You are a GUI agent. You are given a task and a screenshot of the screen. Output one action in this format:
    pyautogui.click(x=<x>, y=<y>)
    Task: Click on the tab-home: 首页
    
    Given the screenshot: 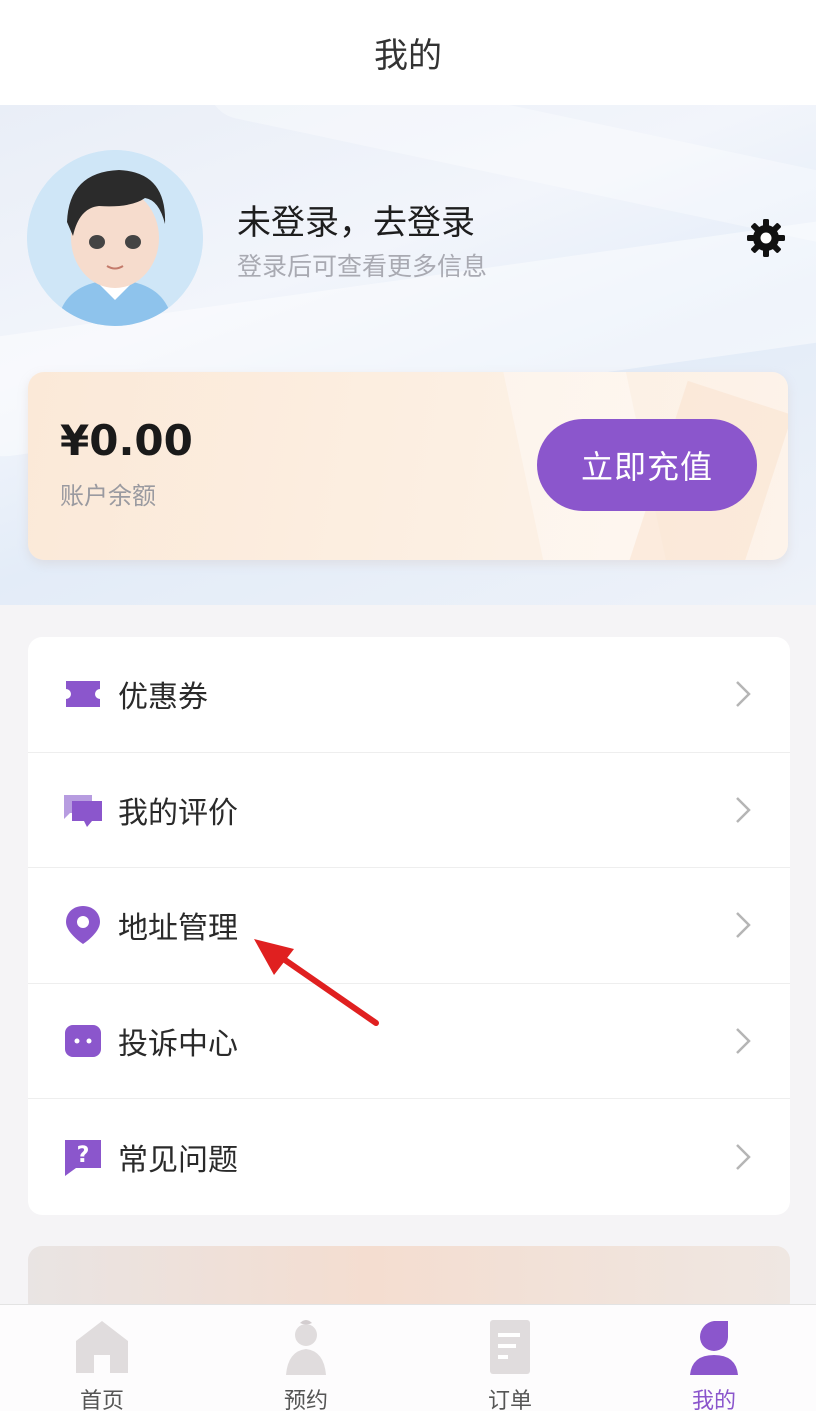 What is the action you would take?
    pyautogui.click(x=102, y=1358)
    